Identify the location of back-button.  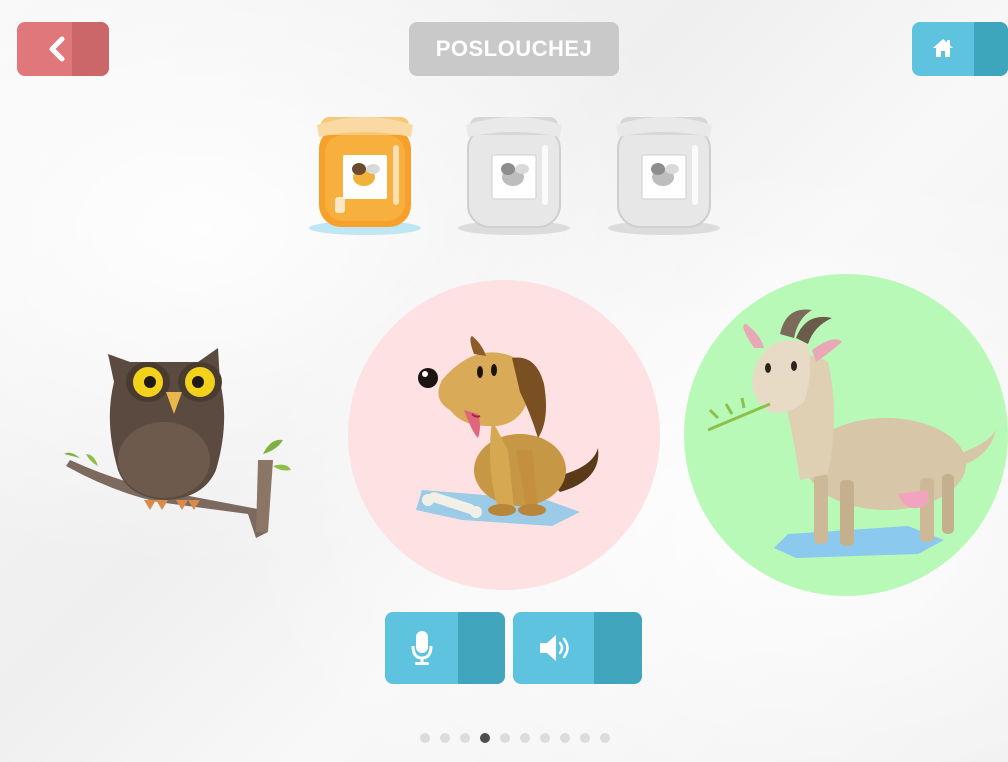
(63, 49).